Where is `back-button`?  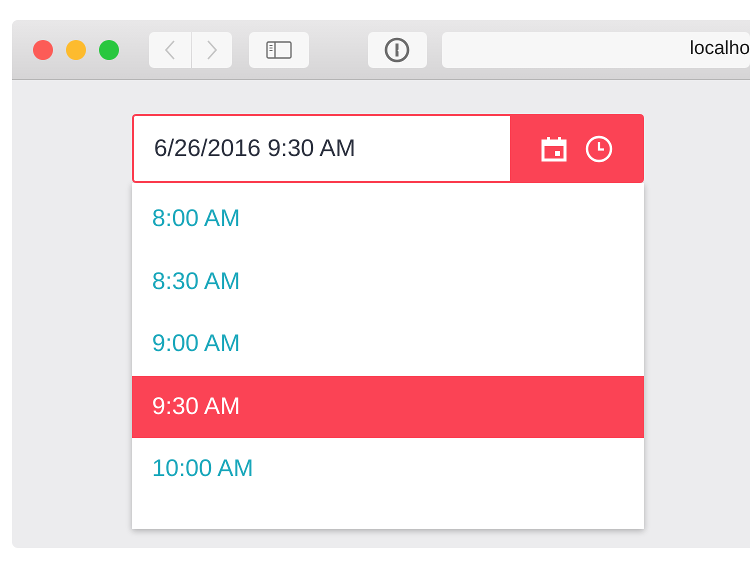 back-button is located at coordinates (170, 50).